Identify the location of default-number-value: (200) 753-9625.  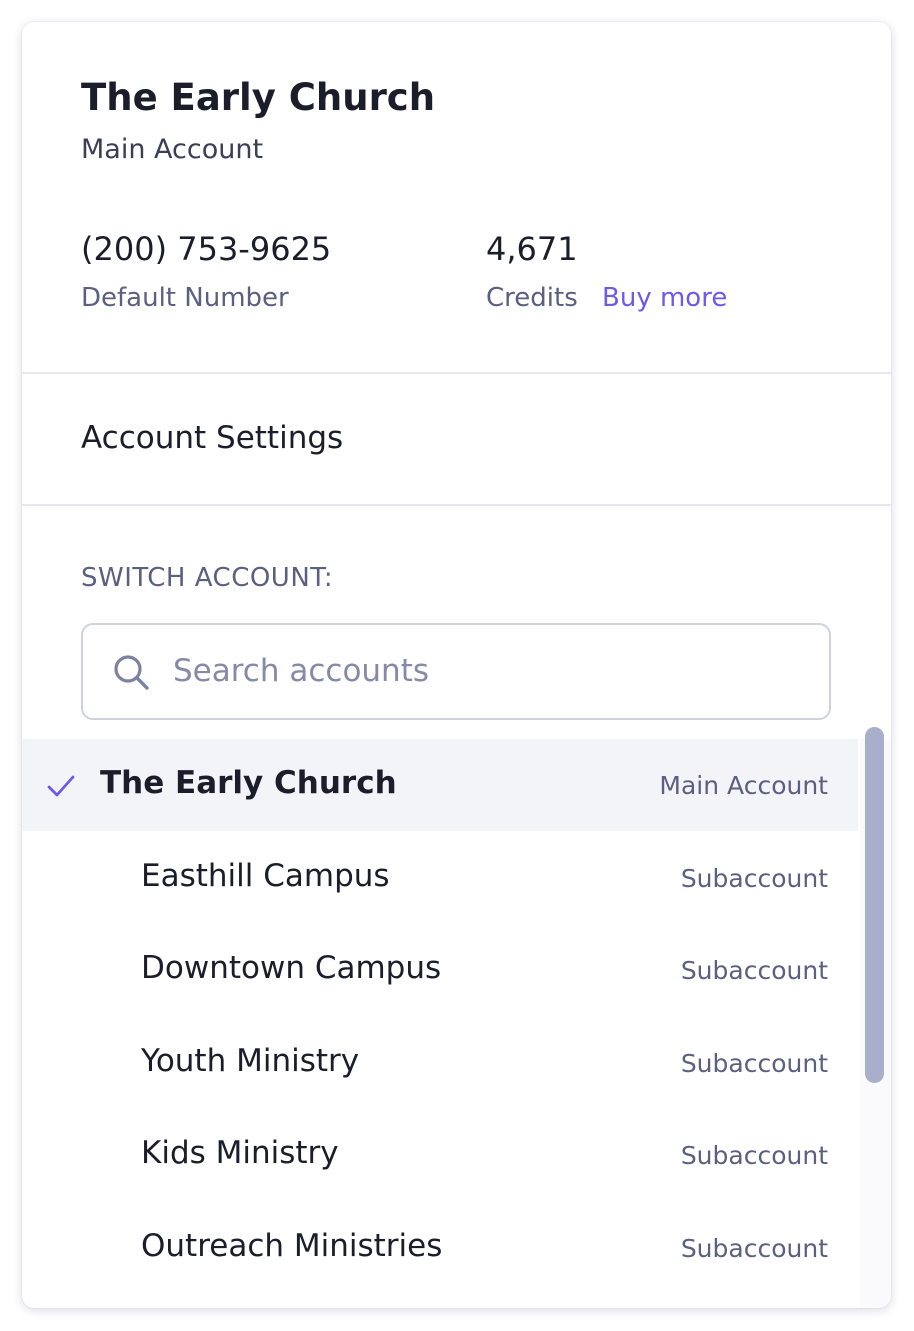
(206, 249).